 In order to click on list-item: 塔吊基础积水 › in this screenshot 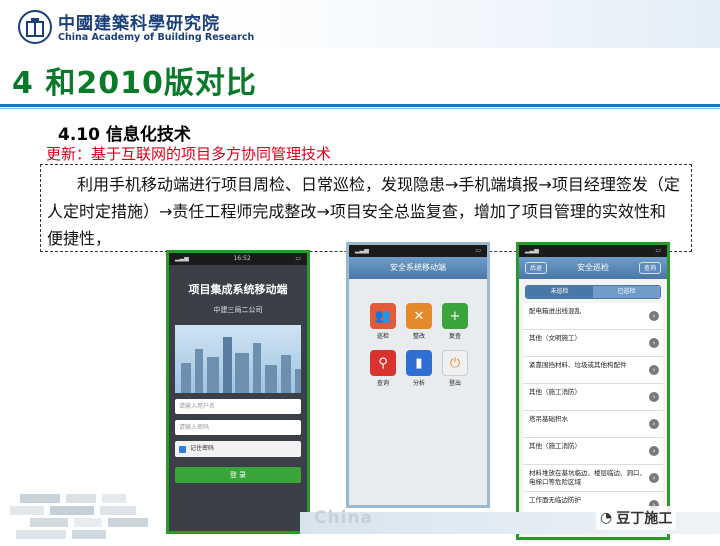, I will do `click(593, 424)`.